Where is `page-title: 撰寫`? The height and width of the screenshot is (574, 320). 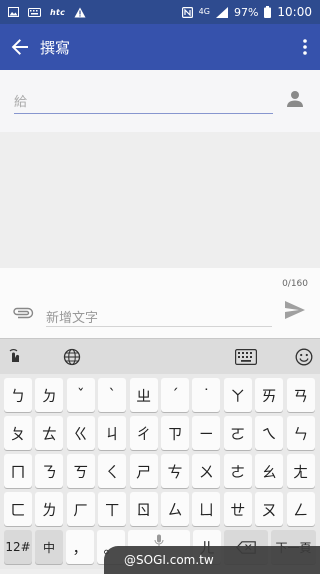 page-title: 撰寫 is located at coordinates (55, 47).